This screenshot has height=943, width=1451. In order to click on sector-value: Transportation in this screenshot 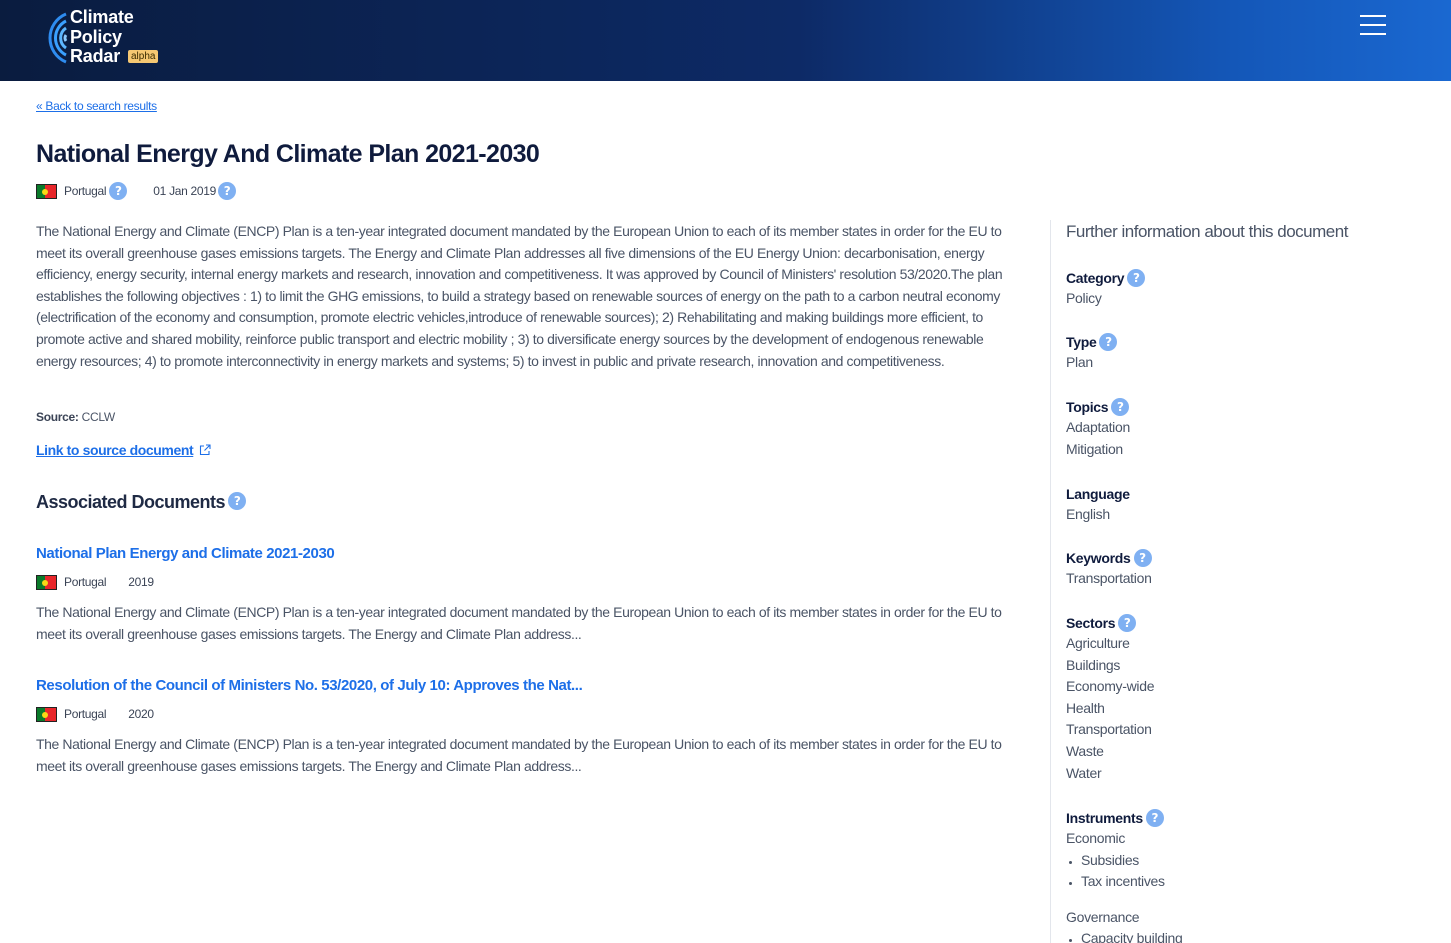, I will do `click(1109, 729)`.